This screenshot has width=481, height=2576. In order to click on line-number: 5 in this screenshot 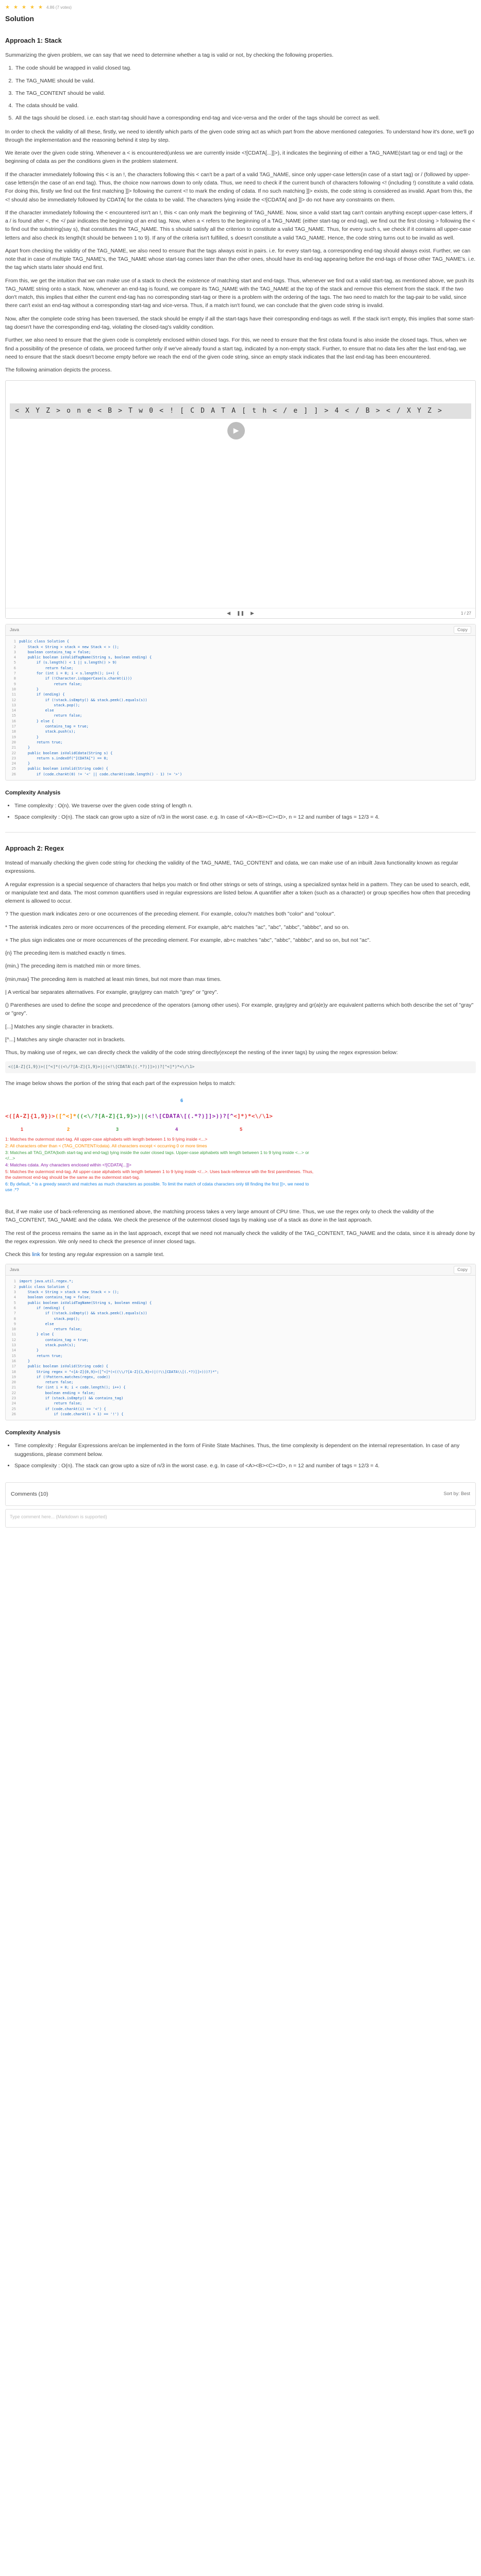, I will do `click(14, 662)`.